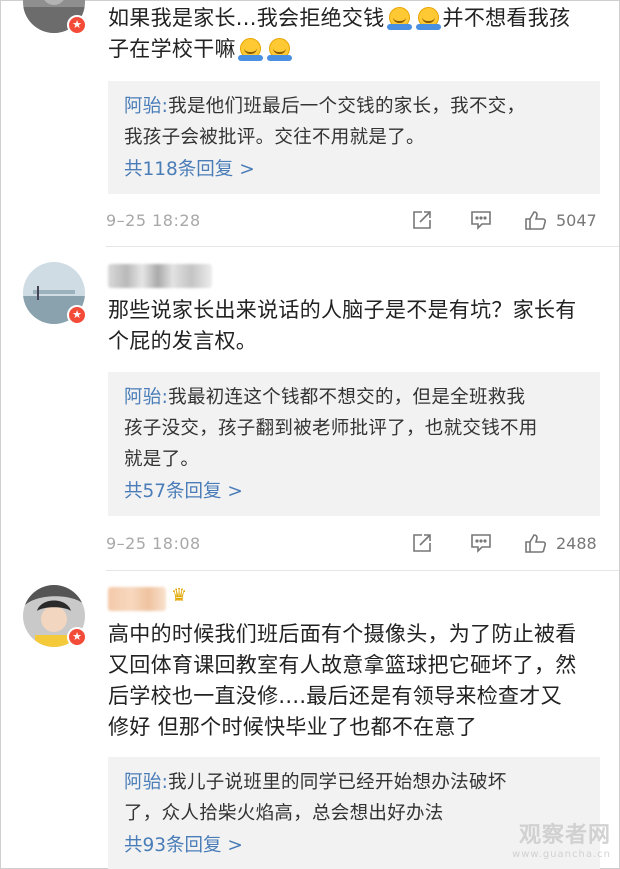  Describe the element at coordinates (347, 106) in the screenshot. I see `reply-line: 我是他们班最后一个交钱的家长，我不交，` at that location.